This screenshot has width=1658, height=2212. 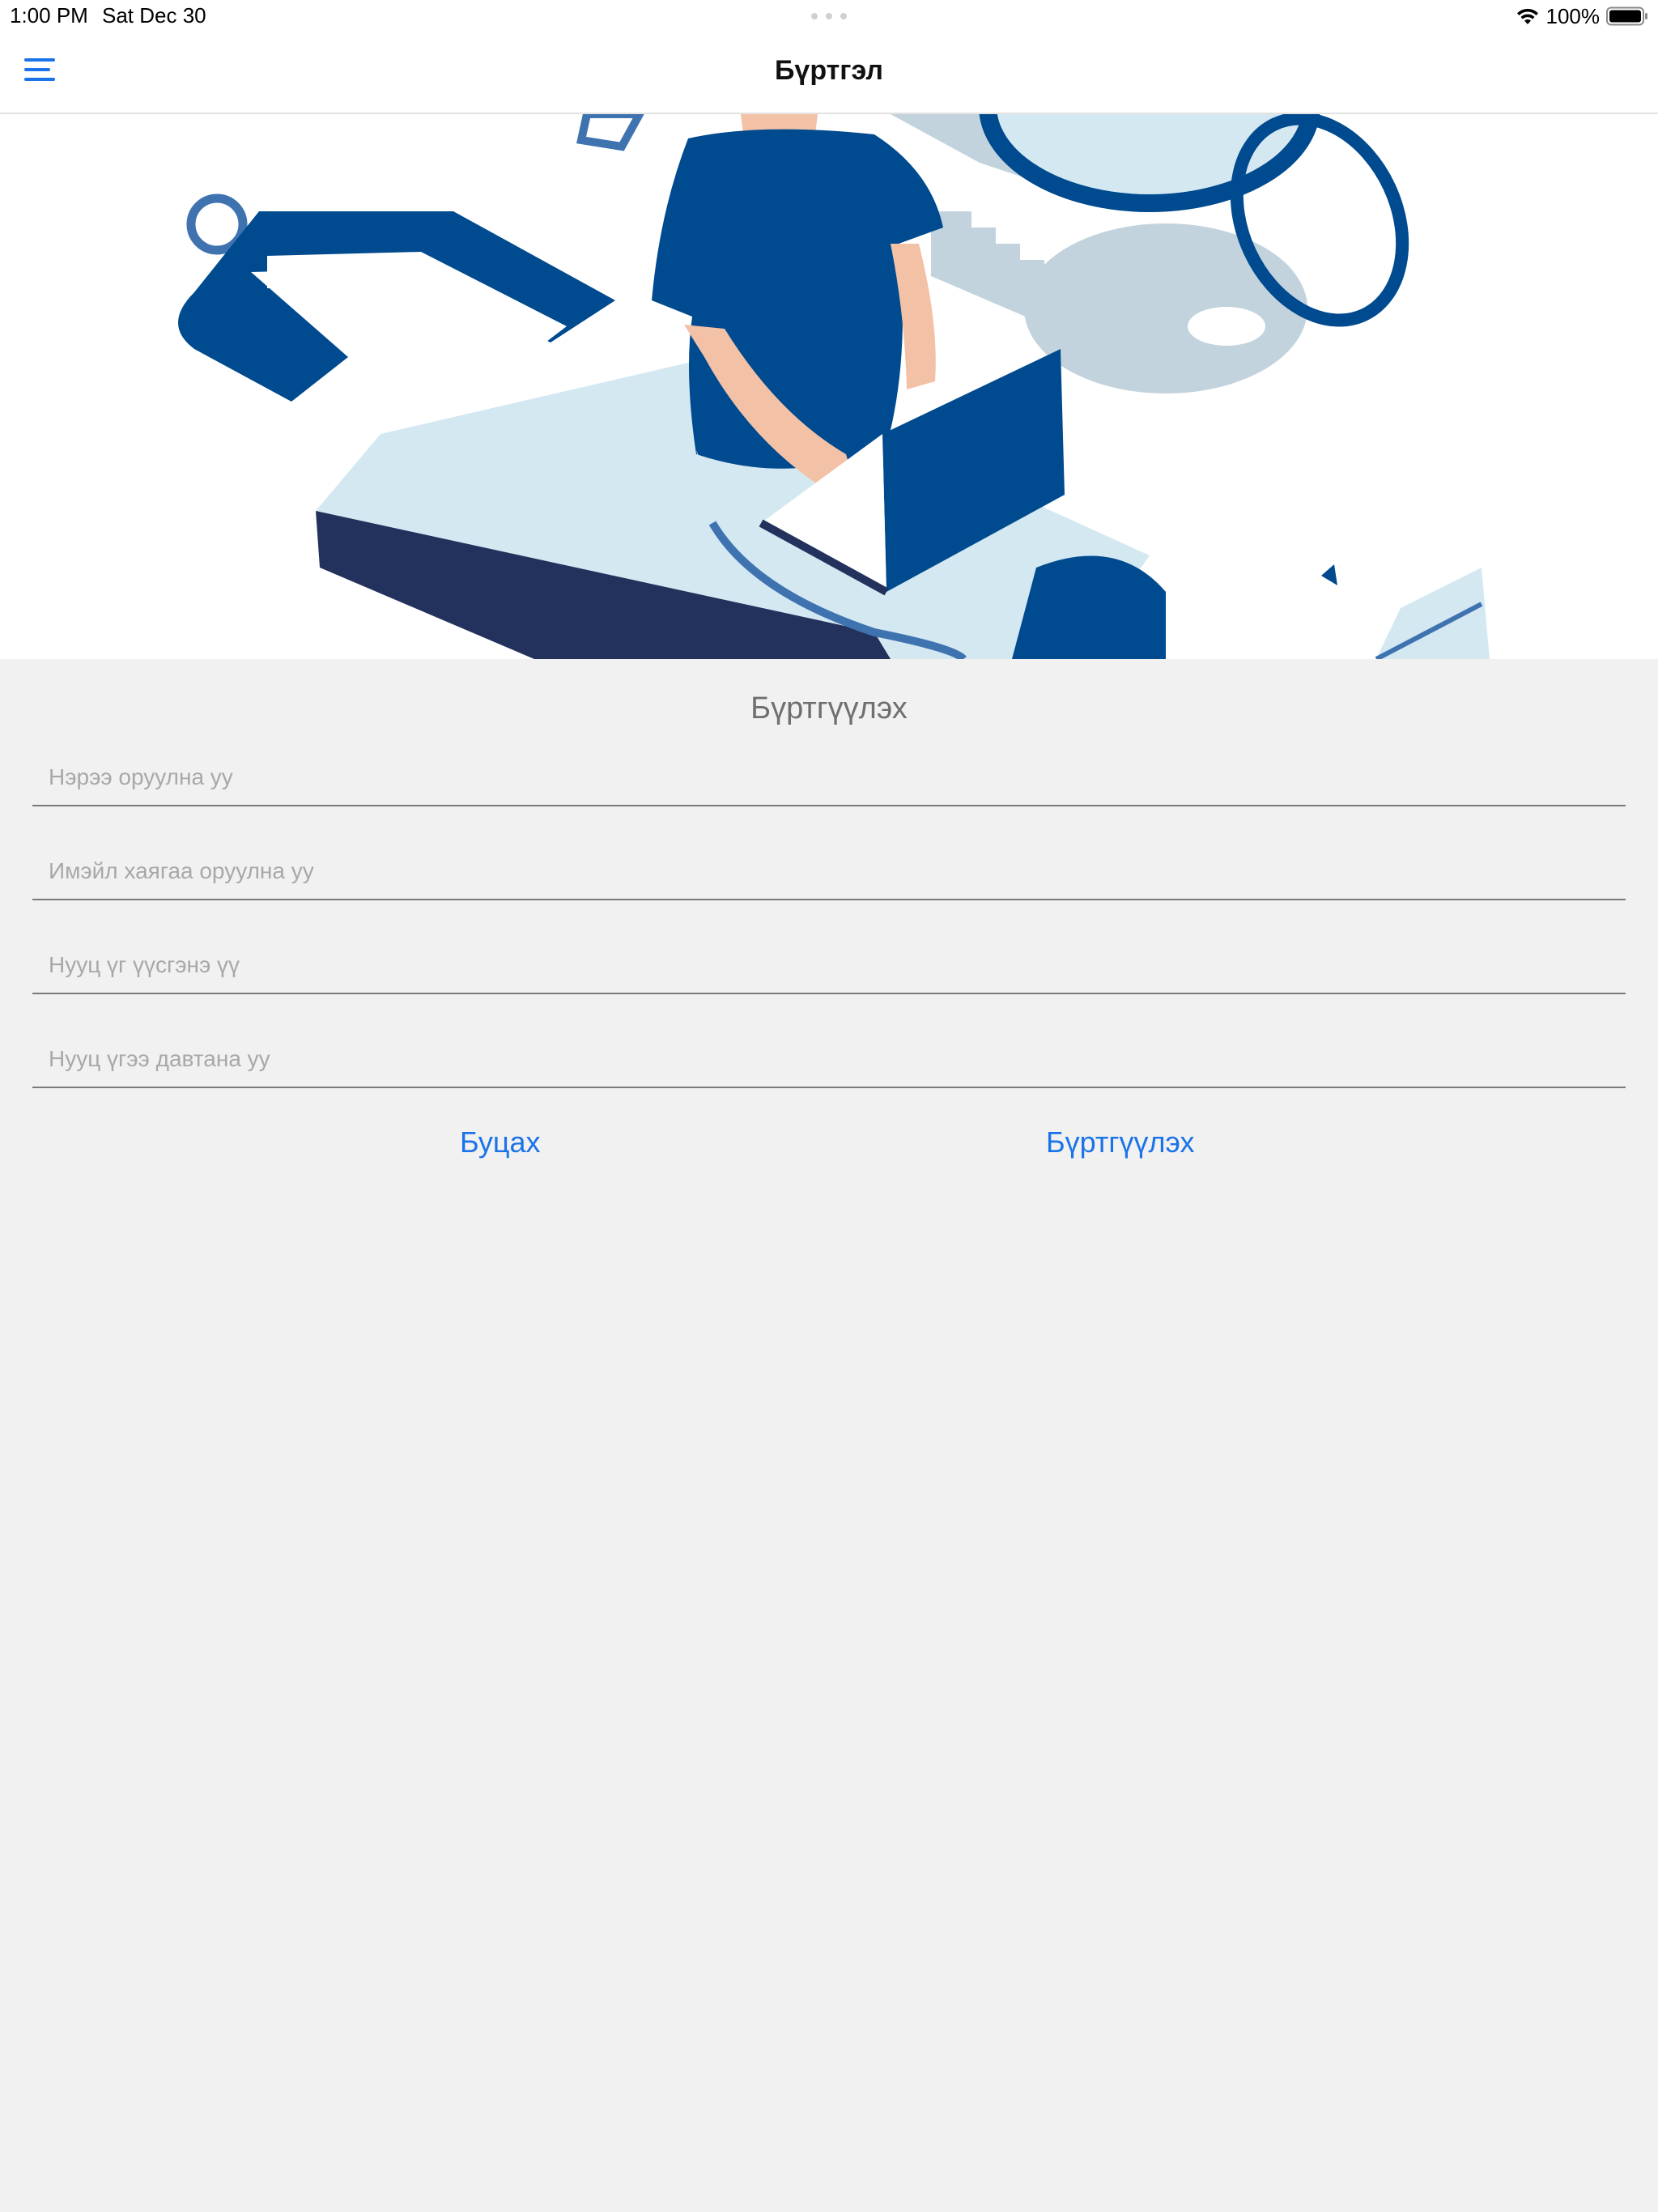 What do you see at coordinates (828, 71) in the screenshot?
I see `page-title: Бүртгэл` at bounding box center [828, 71].